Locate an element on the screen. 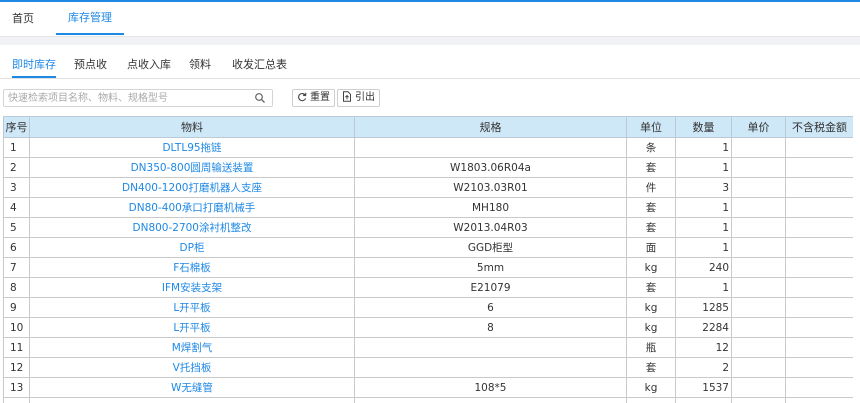 The image size is (860, 403). cell-material is located at coordinates (192, 400).